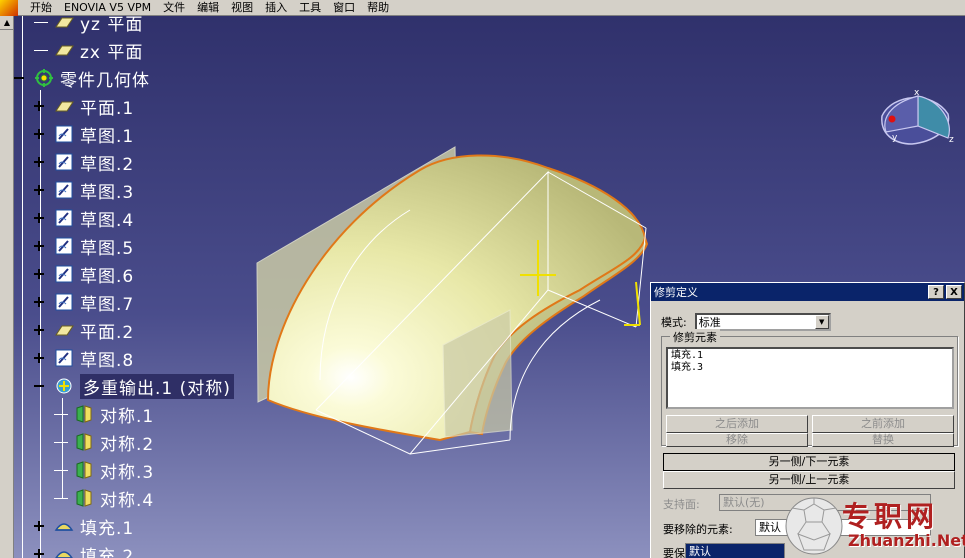 This screenshot has width=965, height=558. Describe the element at coordinates (64, 551) in the screenshot. I see `fill-icon` at that location.